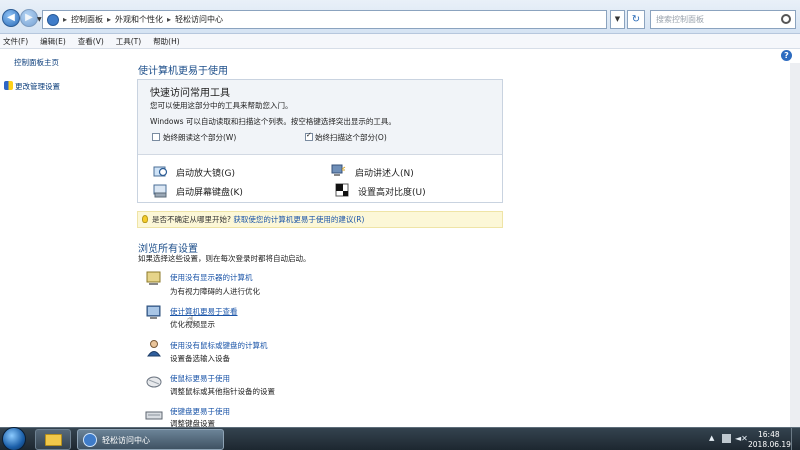 The width and height of the screenshot is (800, 450). What do you see at coordinates (128, 41) in the screenshot?
I see `menu-tools: 工具(T)` at bounding box center [128, 41].